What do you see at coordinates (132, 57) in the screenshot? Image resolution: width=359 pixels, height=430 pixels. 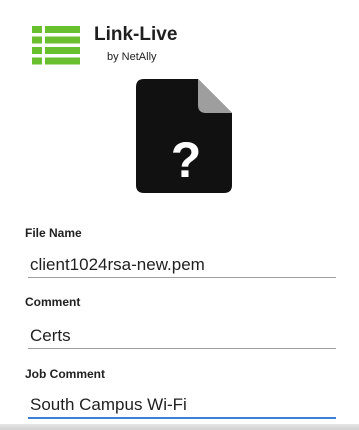 I see `app-subtitle: by NetAlly` at bounding box center [132, 57].